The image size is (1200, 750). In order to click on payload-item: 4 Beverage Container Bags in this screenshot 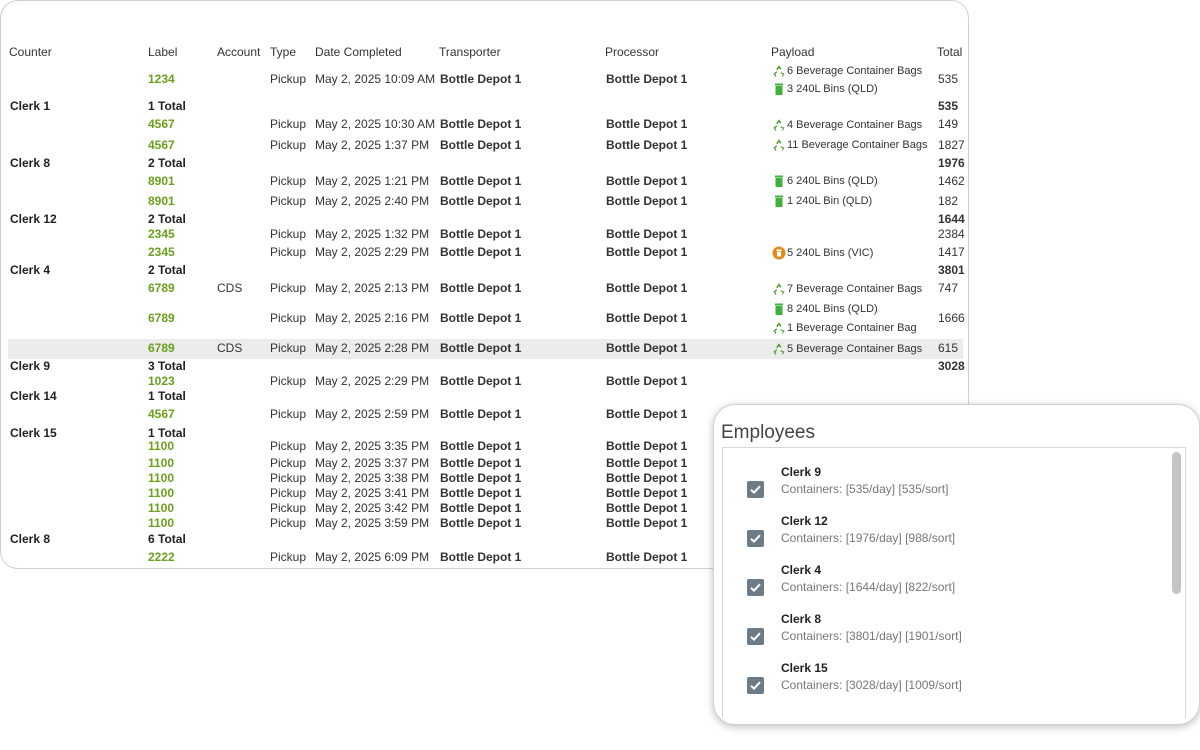, I will do `click(847, 125)`.